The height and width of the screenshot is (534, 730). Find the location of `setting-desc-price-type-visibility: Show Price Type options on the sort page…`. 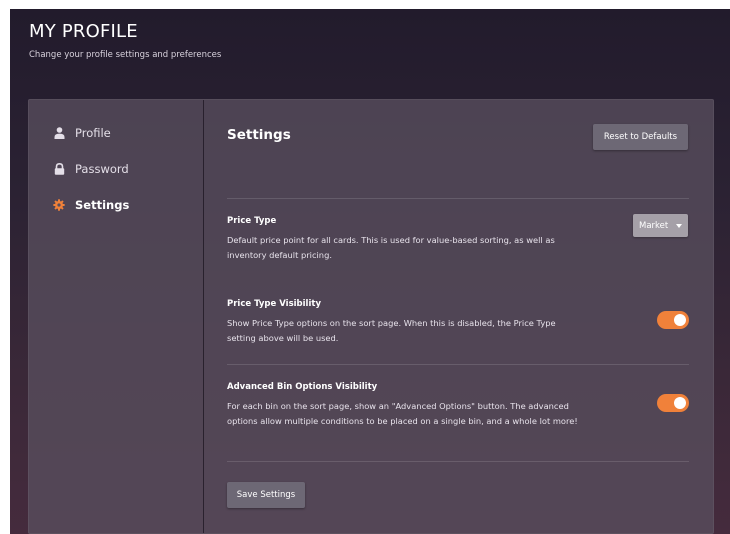

setting-desc-price-type-visibility: Show Price Type options on the sort page… is located at coordinates (391, 330).